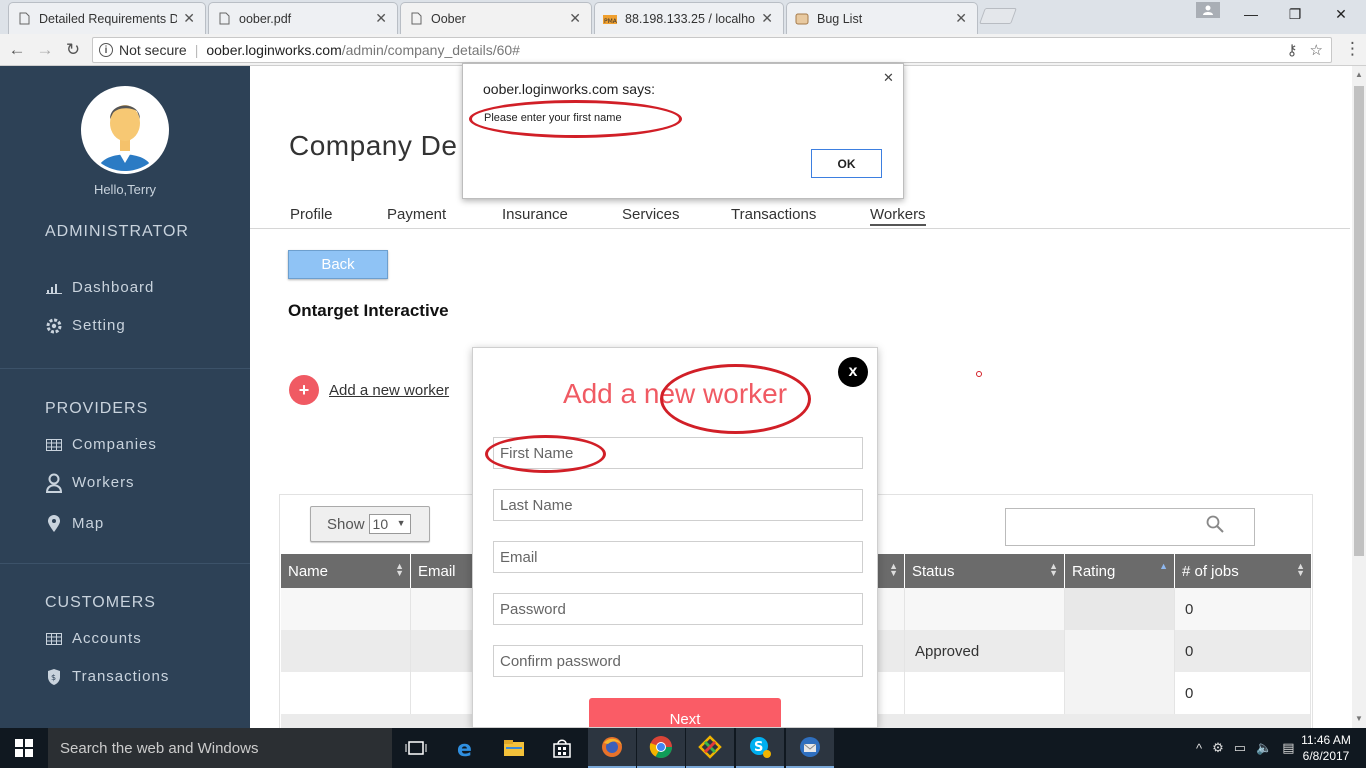  What do you see at coordinates (710, 748) in the screenshot?
I see `app-icon` at bounding box center [710, 748].